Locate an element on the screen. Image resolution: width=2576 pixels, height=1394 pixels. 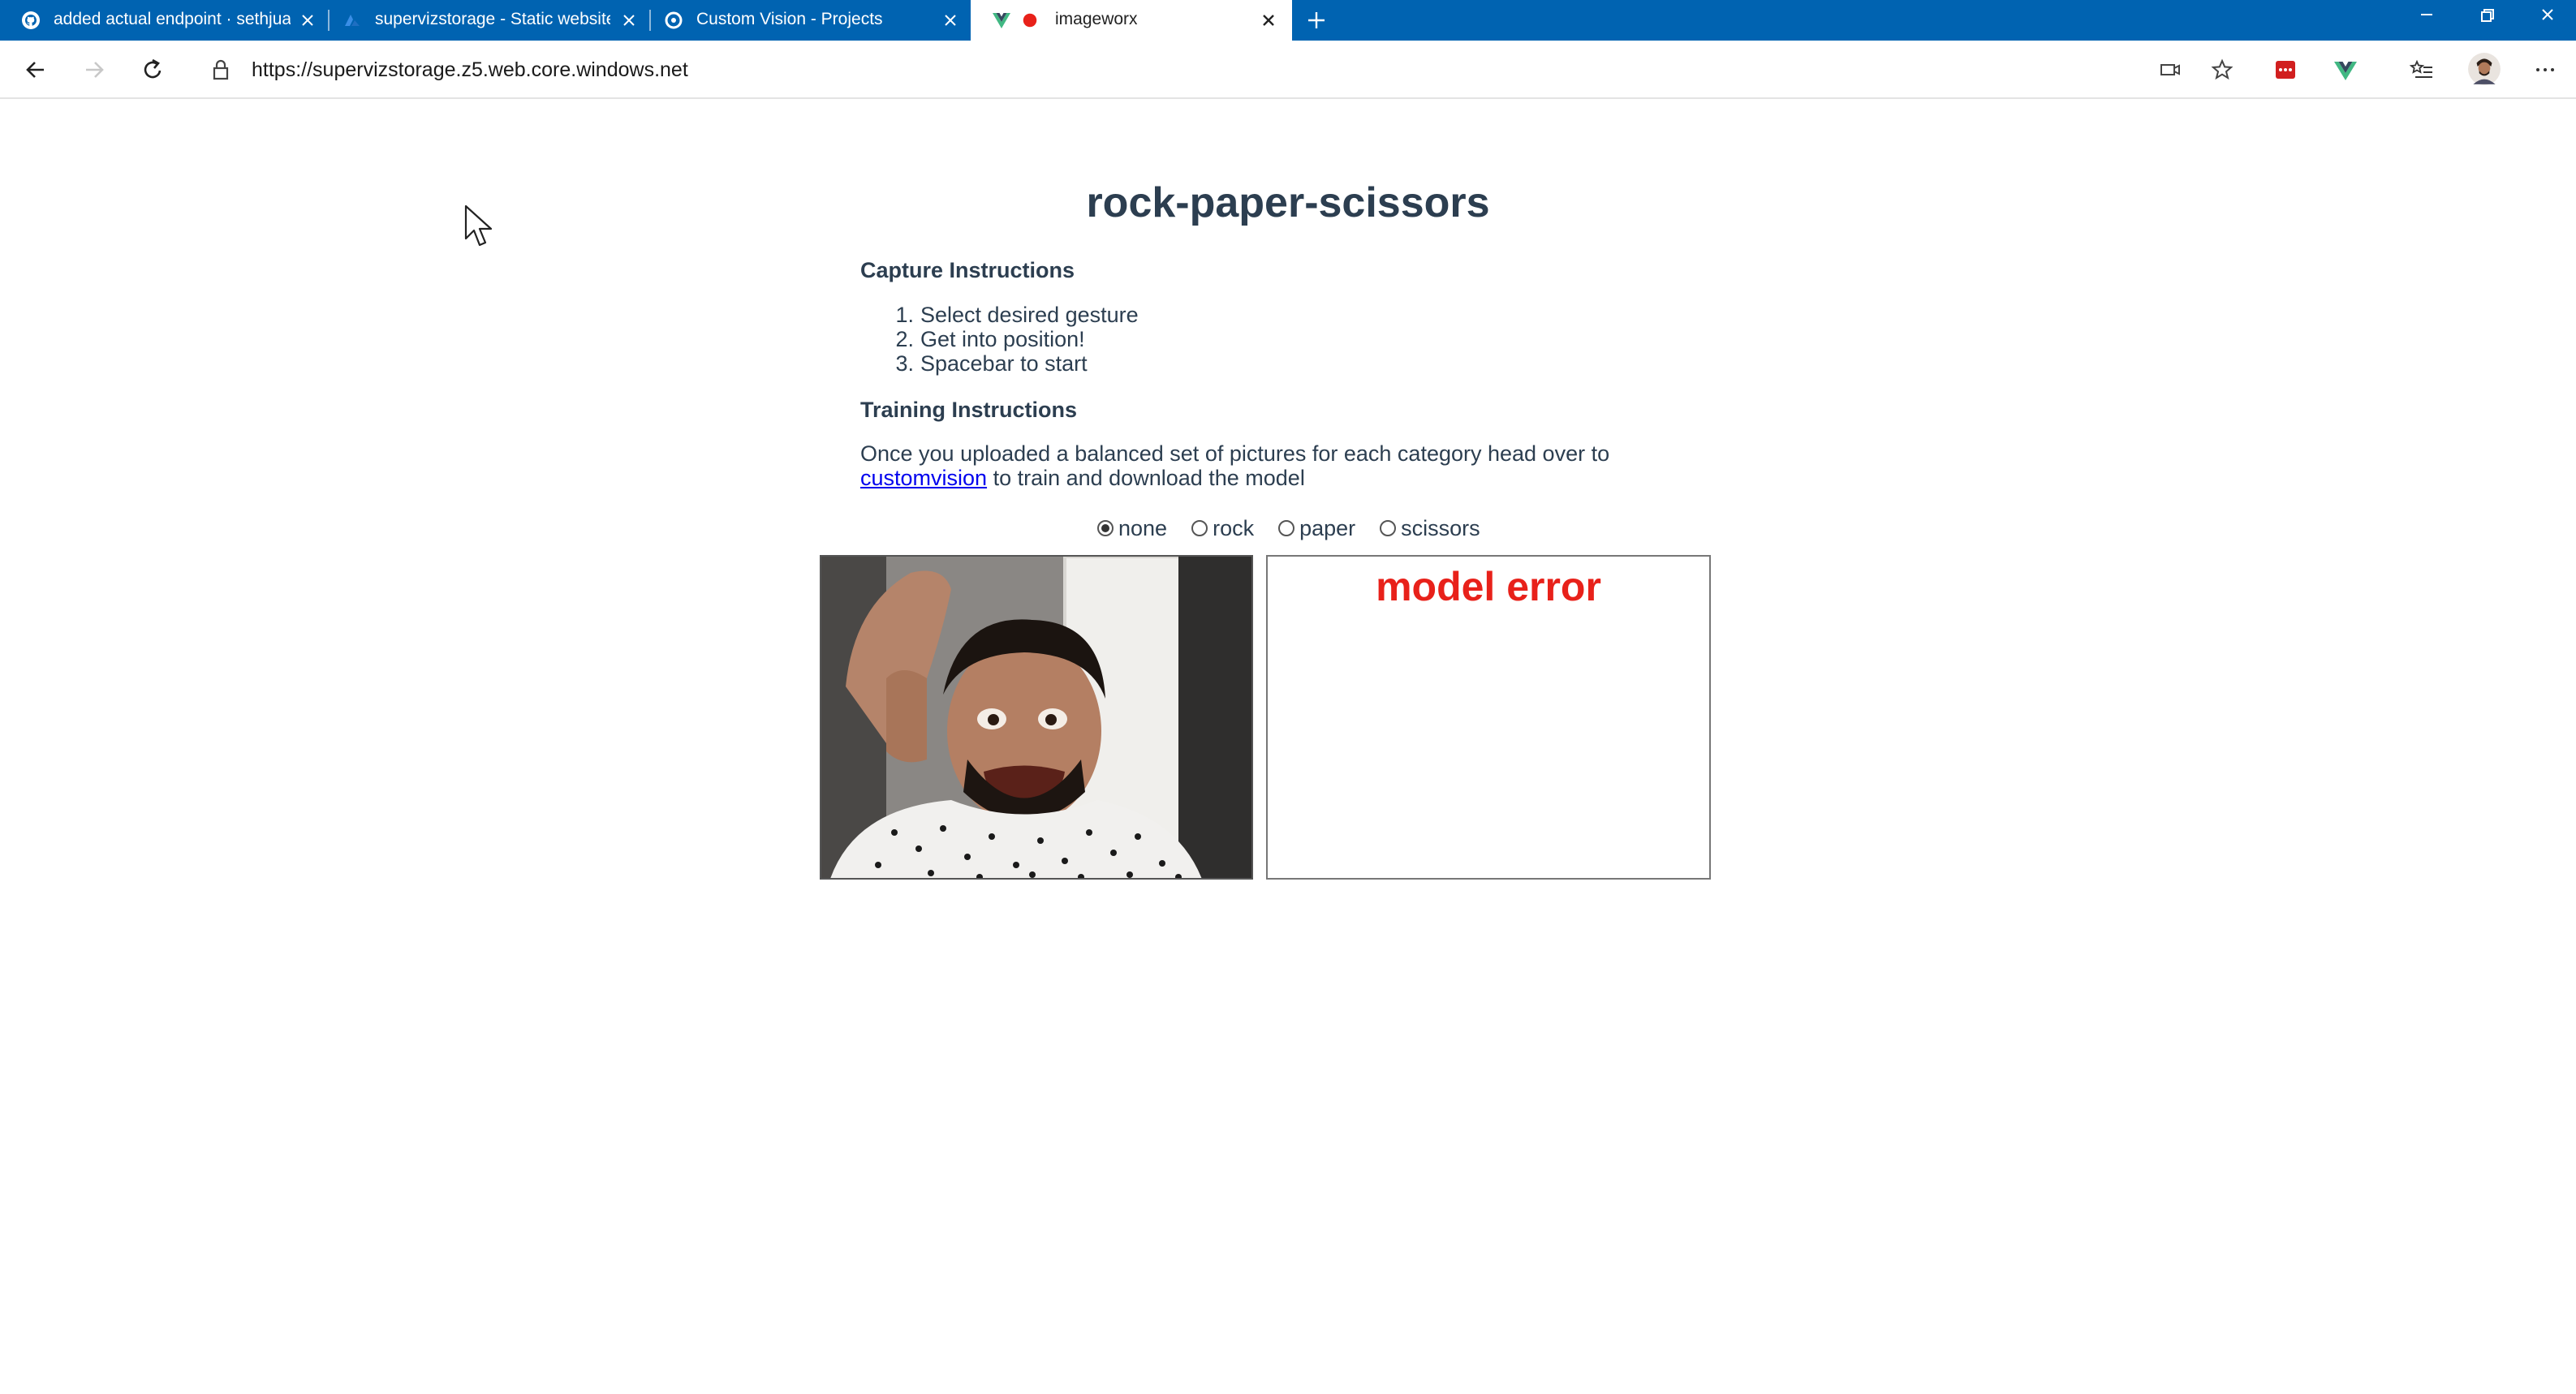
gesture-option-paper: paper is located at coordinates (1317, 528).